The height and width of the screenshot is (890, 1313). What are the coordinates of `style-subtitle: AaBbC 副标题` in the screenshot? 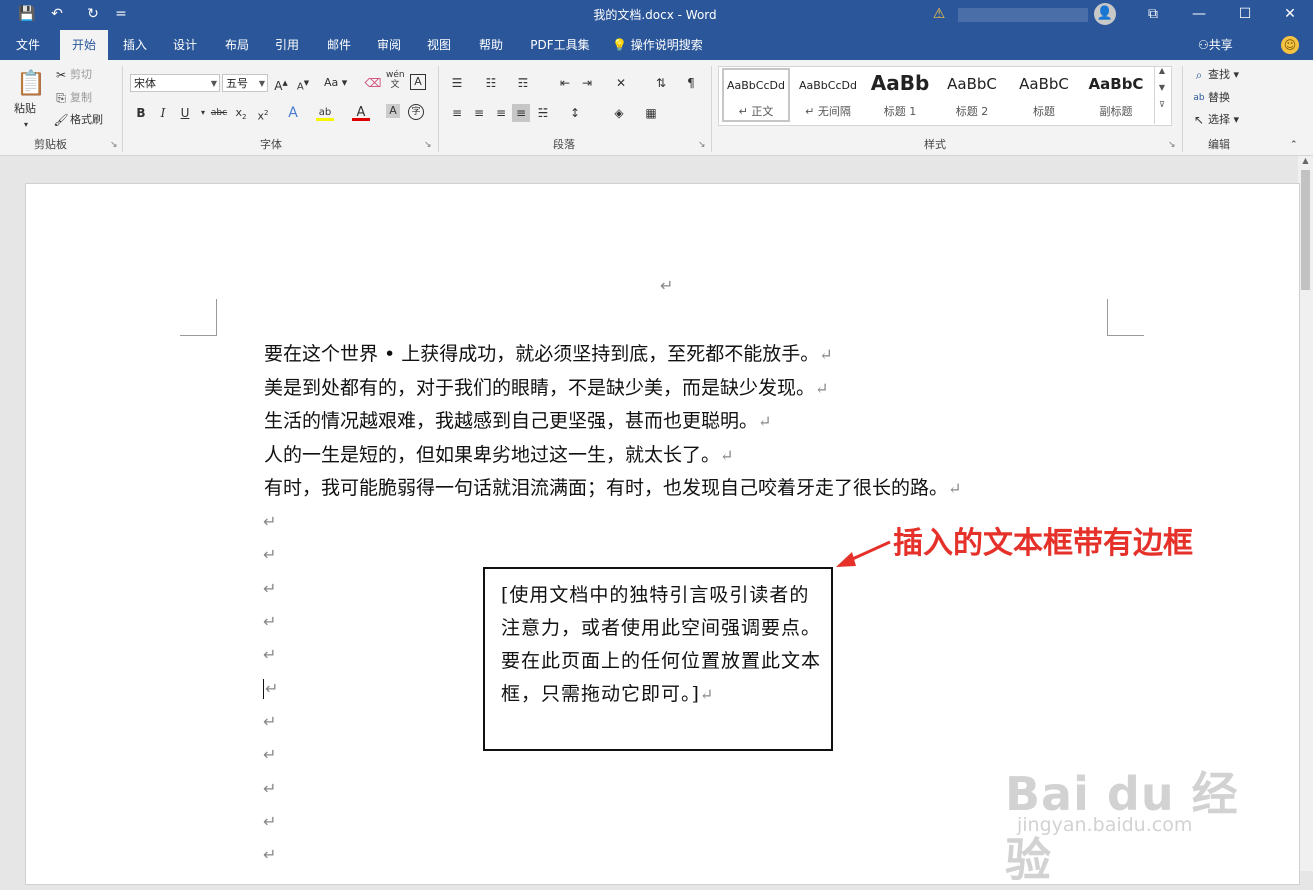 It's located at (1116, 95).